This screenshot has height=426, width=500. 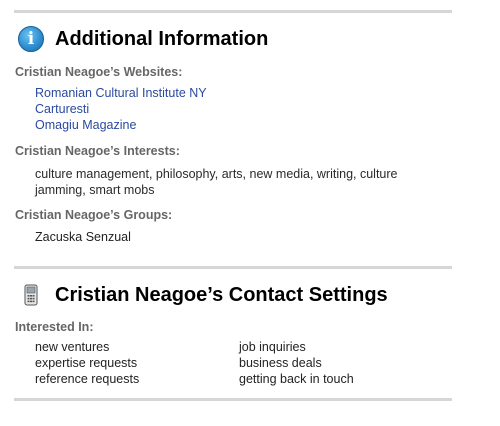 What do you see at coordinates (280, 363) in the screenshot?
I see `interest-option-business-deals: business deals` at bounding box center [280, 363].